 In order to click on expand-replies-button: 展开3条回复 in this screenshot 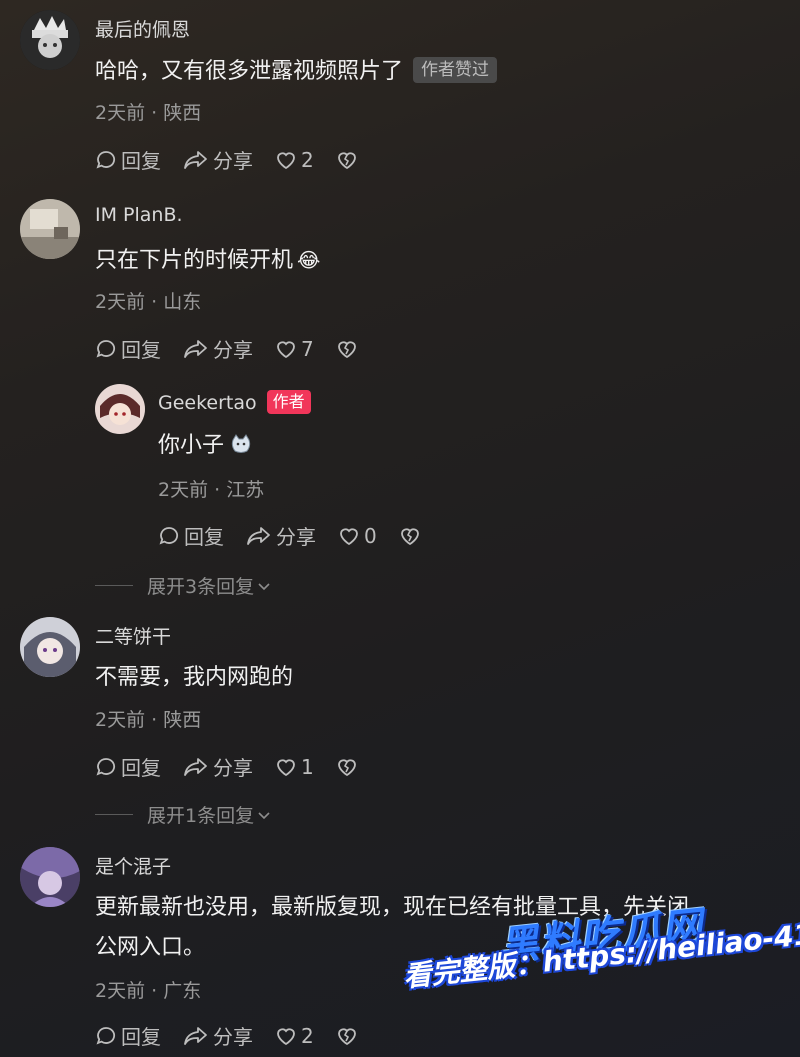, I will do `click(183, 585)`.